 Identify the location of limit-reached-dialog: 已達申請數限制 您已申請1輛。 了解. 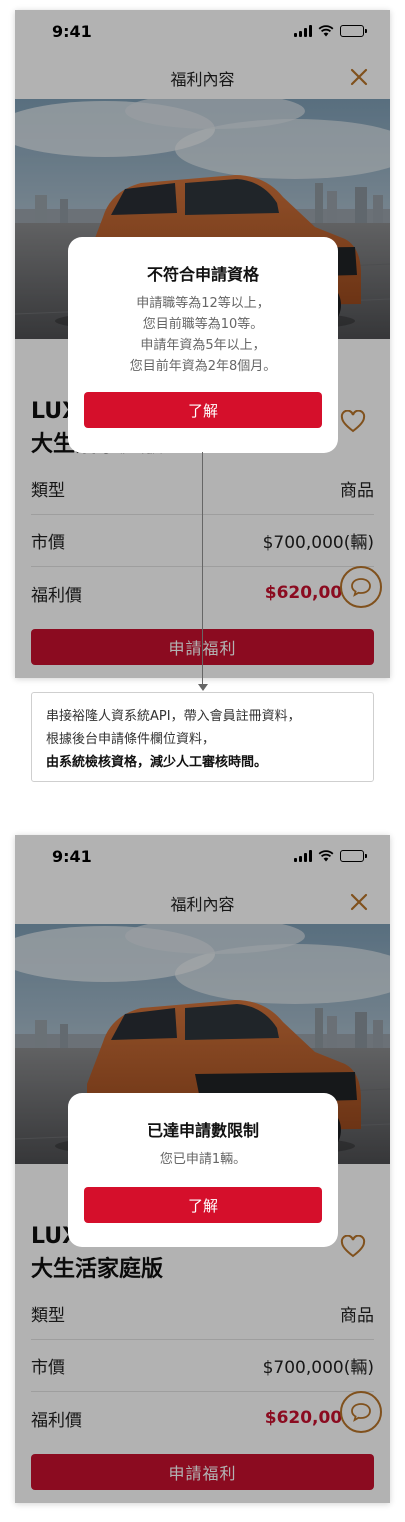
(203, 1170).